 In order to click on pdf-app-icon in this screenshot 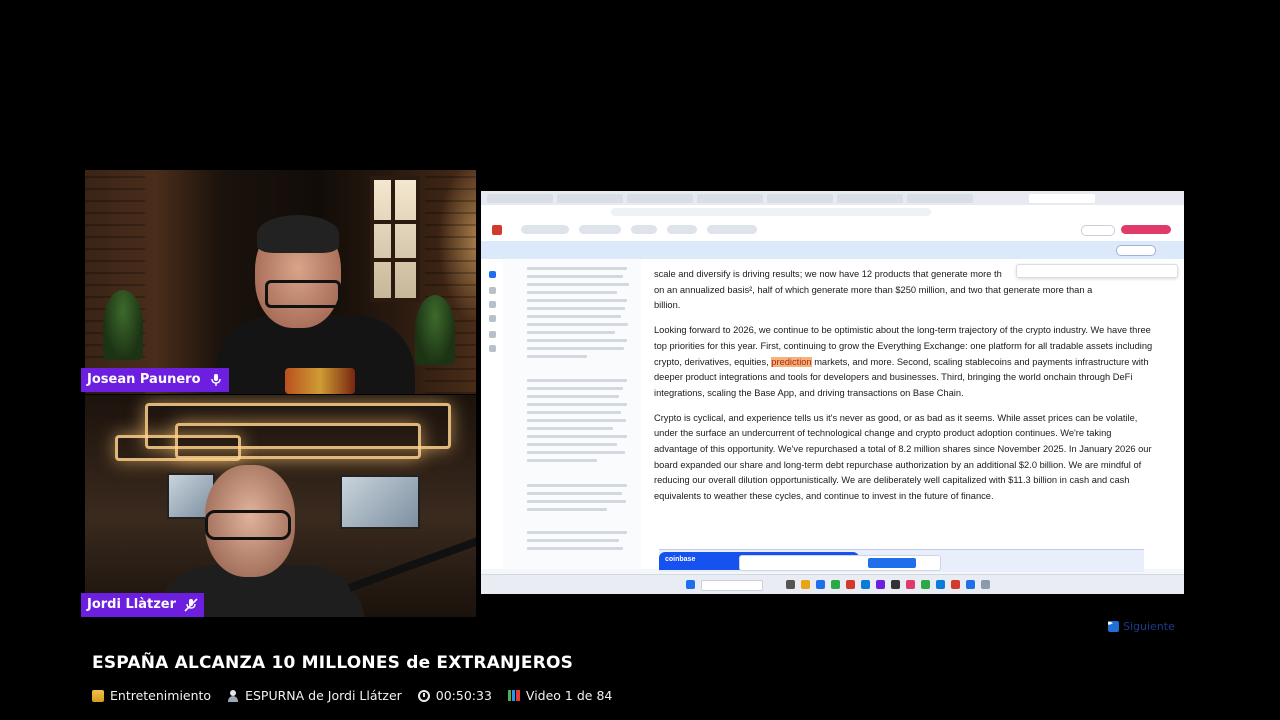, I will do `click(497, 230)`.